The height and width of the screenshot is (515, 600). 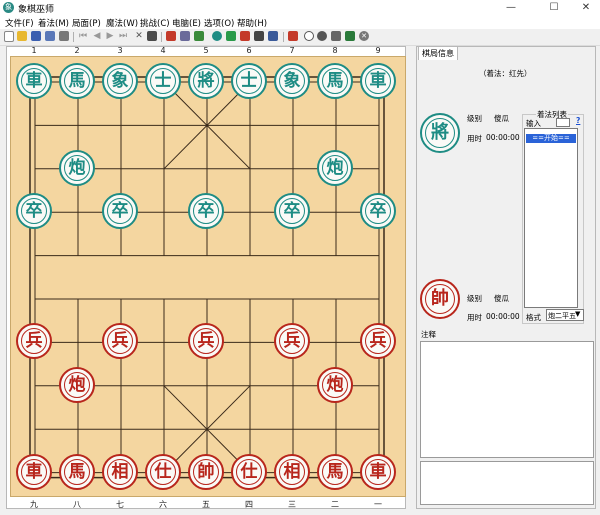 What do you see at coordinates (64, 36) in the screenshot?
I see `print-icon` at bounding box center [64, 36].